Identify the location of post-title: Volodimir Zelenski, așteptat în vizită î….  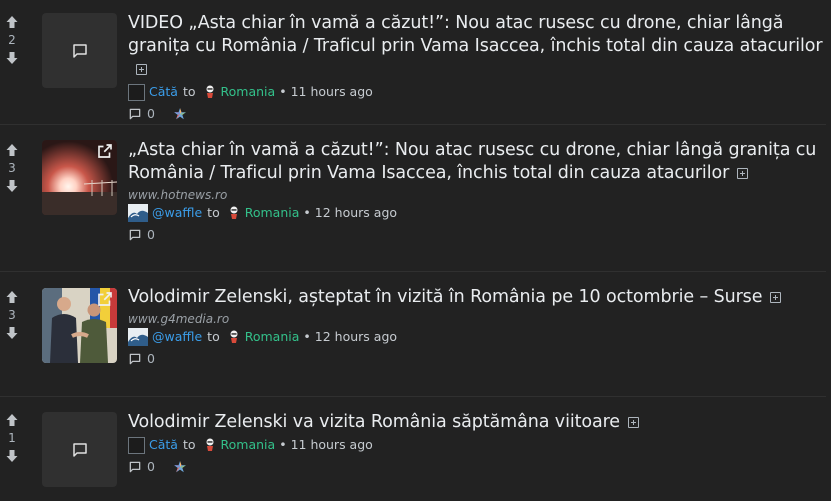
(476, 297).